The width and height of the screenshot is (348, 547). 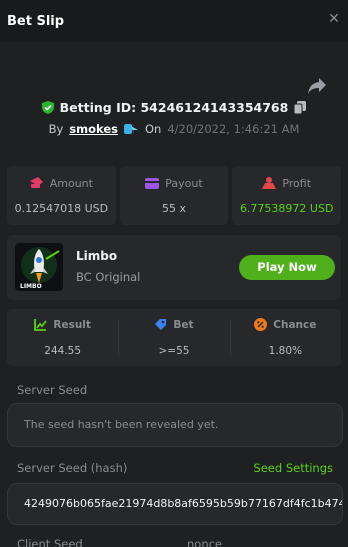 What do you see at coordinates (334, 19) in the screenshot?
I see `close-button: ✕` at bounding box center [334, 19].